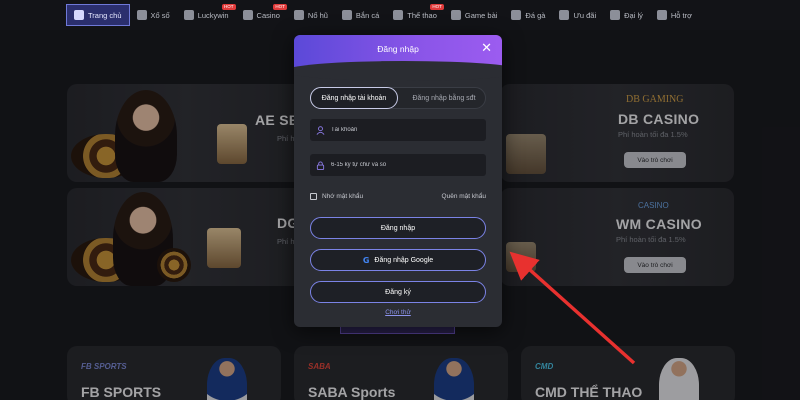  Describe the element at coordinates (398, 71) in the screenshot. I see `header-wave` at that location.